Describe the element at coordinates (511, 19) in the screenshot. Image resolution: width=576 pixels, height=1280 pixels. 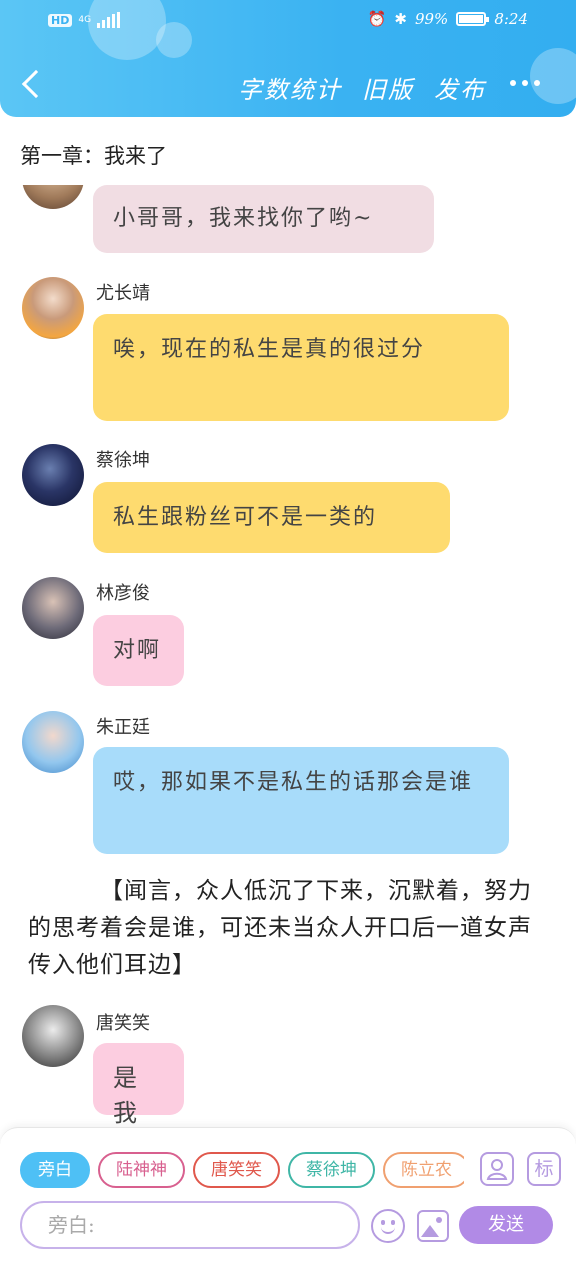
I see `clock-time: 8:24` at that location.